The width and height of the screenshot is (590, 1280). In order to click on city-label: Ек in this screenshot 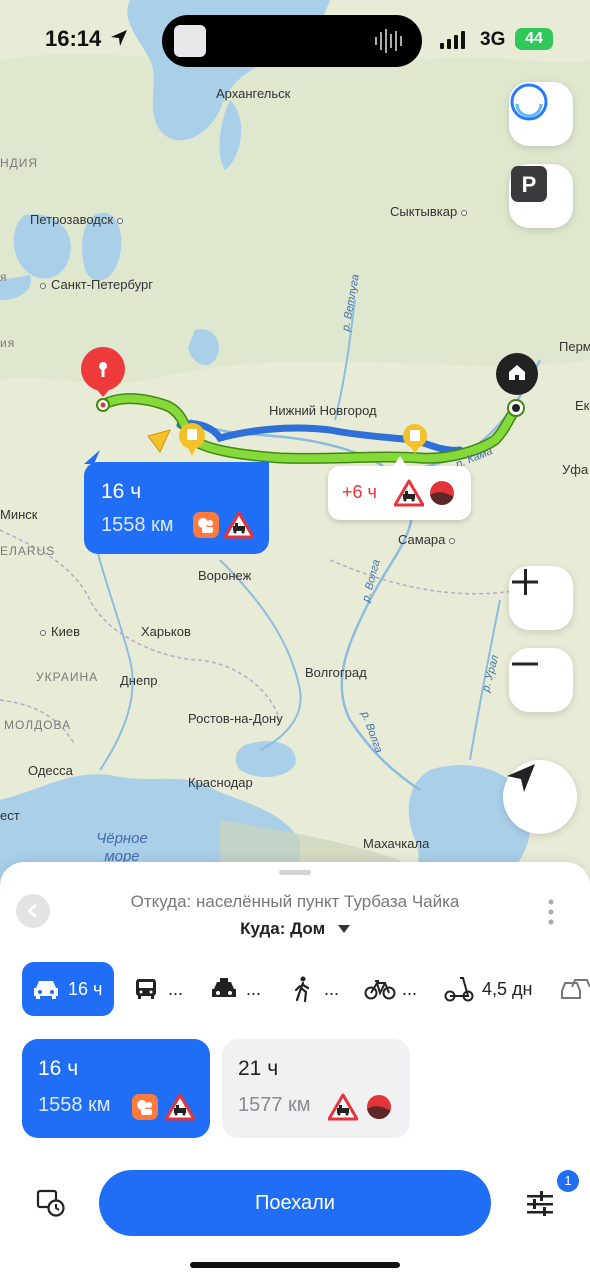, I will do `click(582, 405)`.